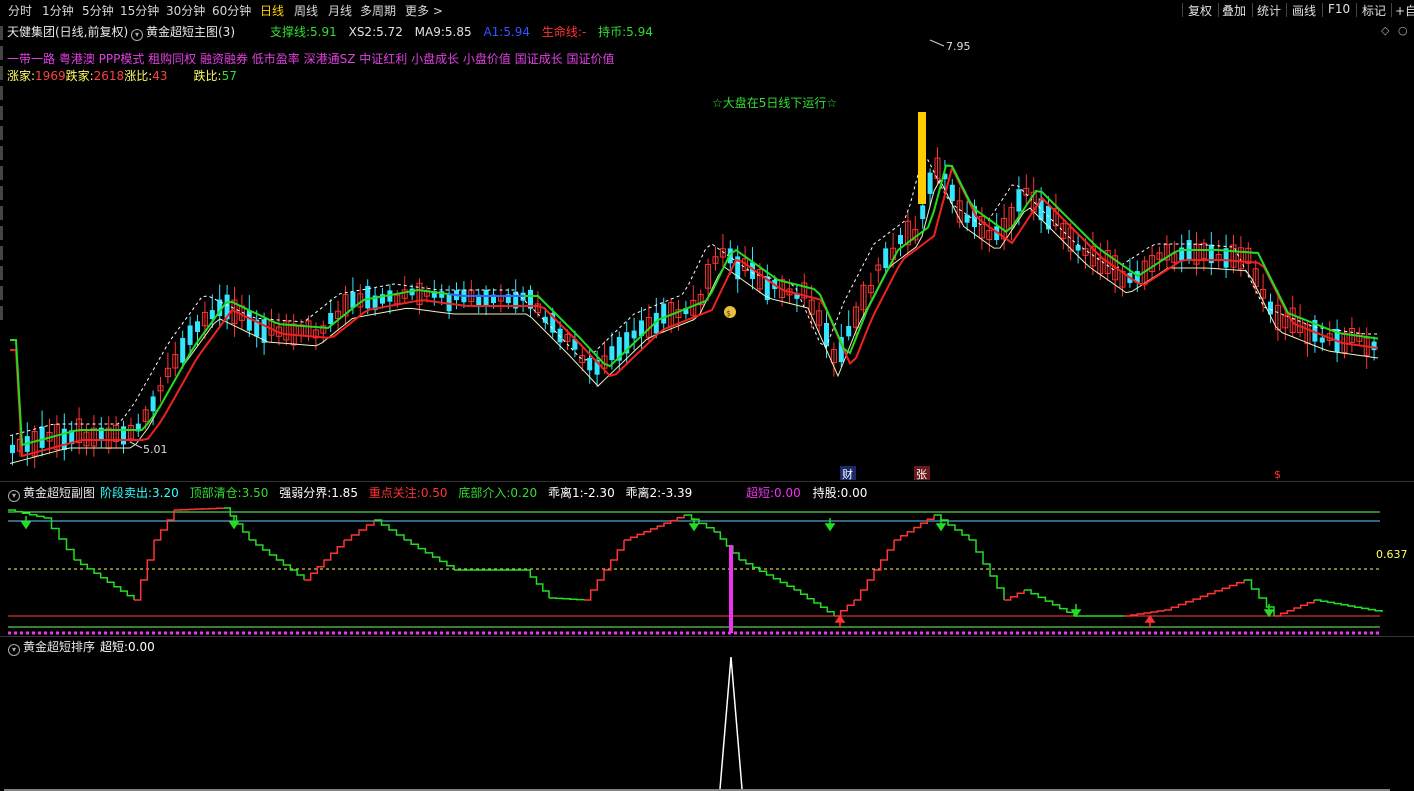  What do you see at coordinates (58, 10) in the screenshot?
I see `period-1min: 1分钟` at bounding box center [58, 10].